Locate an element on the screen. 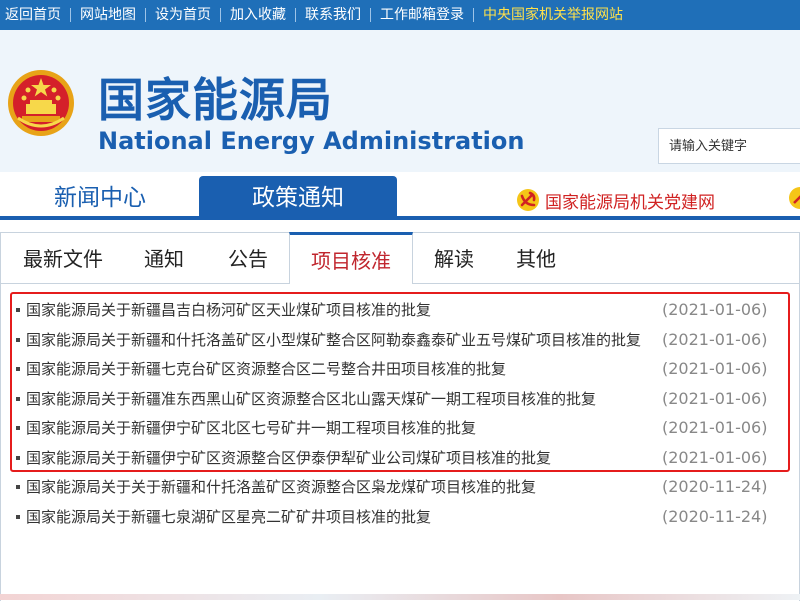 This screenshot has height=601, width=800. subtab-latest-files: 最新文件 is located at coordinates (63, 258).